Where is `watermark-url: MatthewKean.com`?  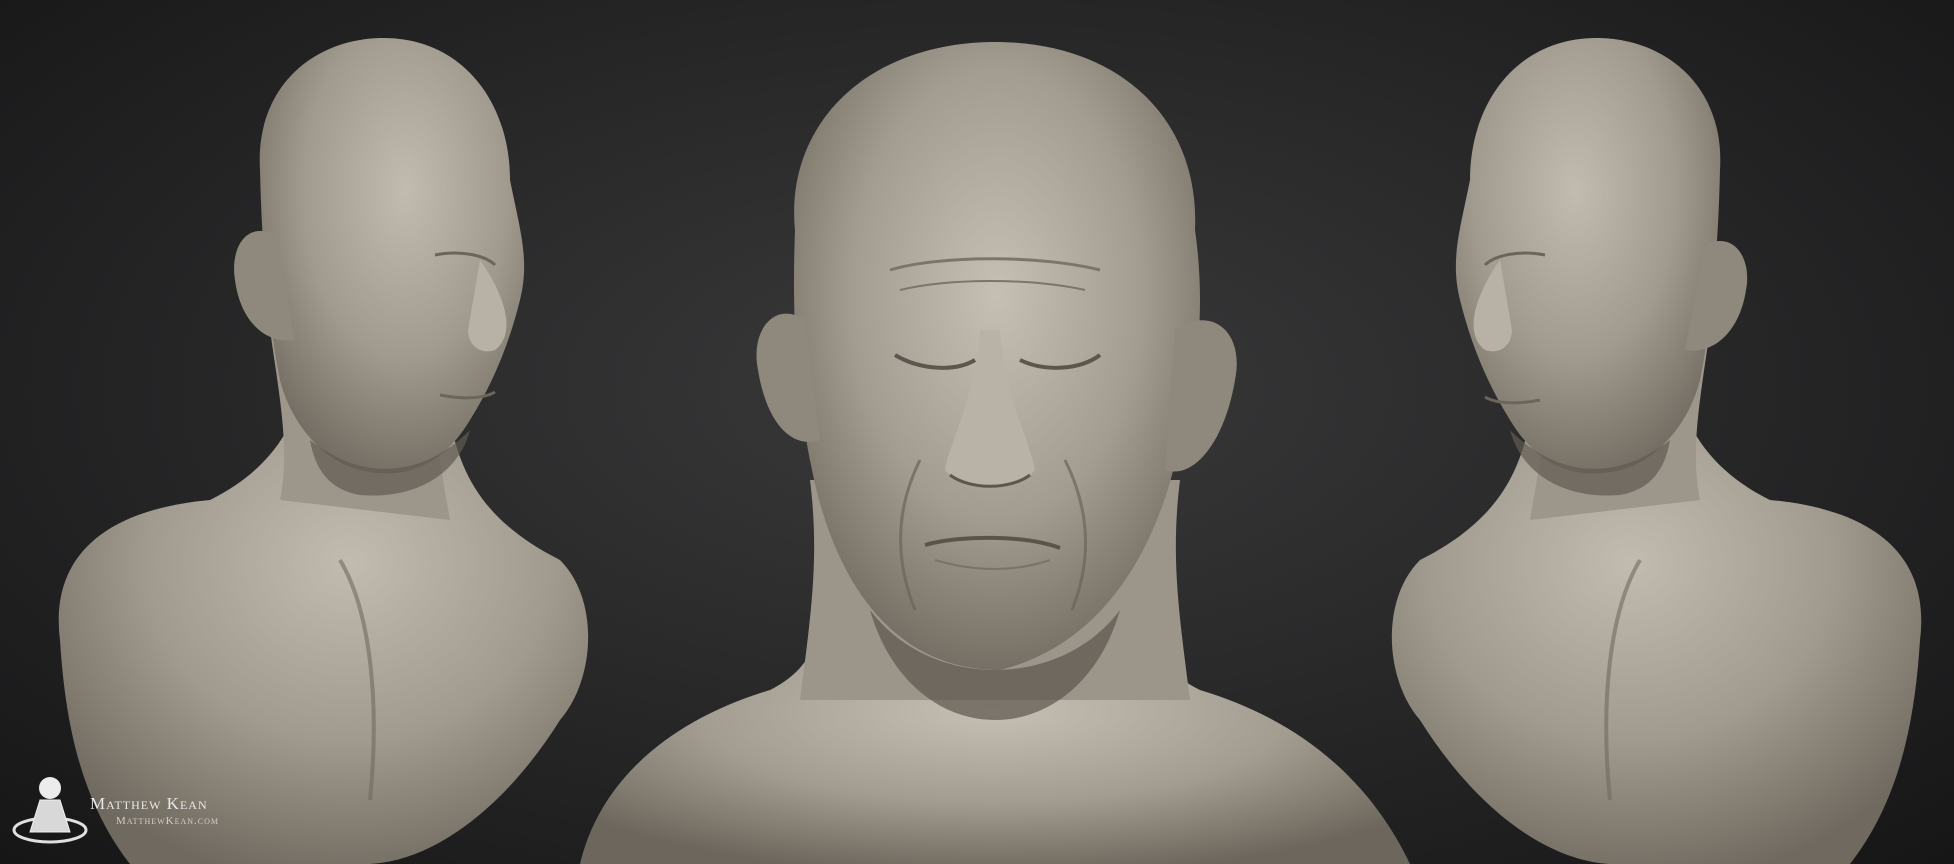
watermark-url: MatthewKean.com is located at coordinates (168, 821).